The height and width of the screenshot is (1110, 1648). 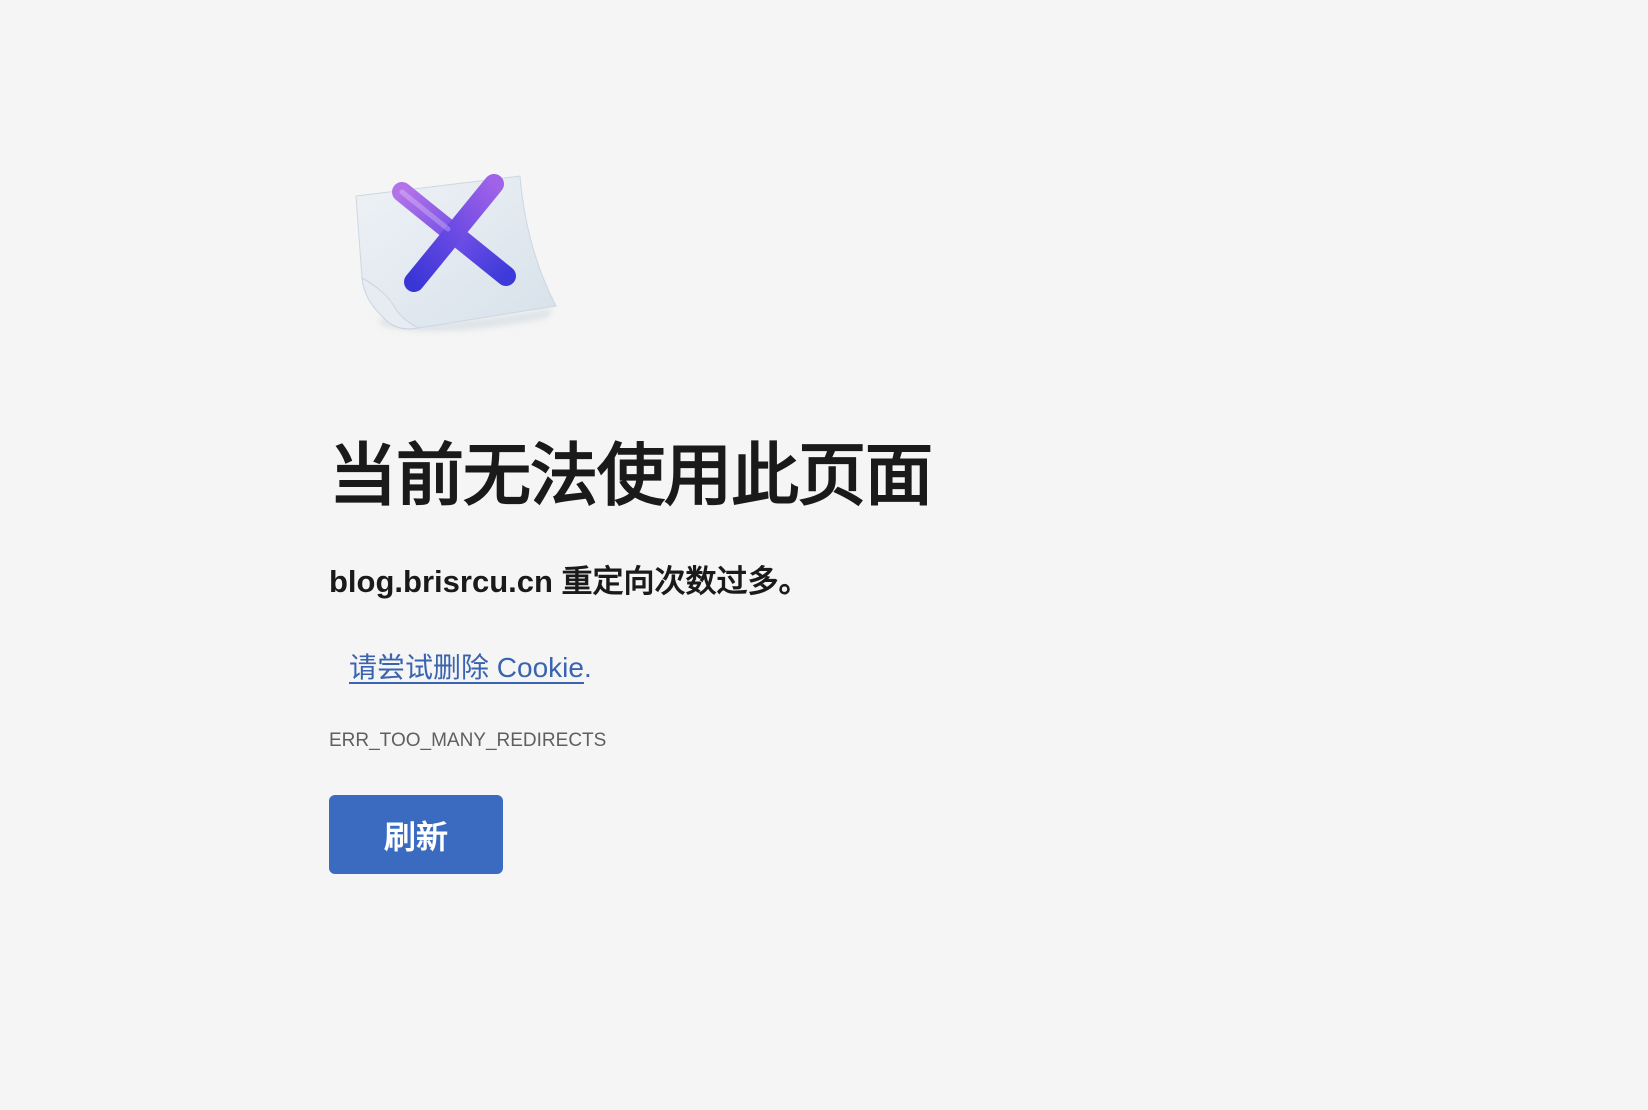 What do you see at coordinates (569, 581) in the screenshot?
I see `error-message: blog.brisrcu.cn 重定向次数过多。` at bounding box center [569, 581].